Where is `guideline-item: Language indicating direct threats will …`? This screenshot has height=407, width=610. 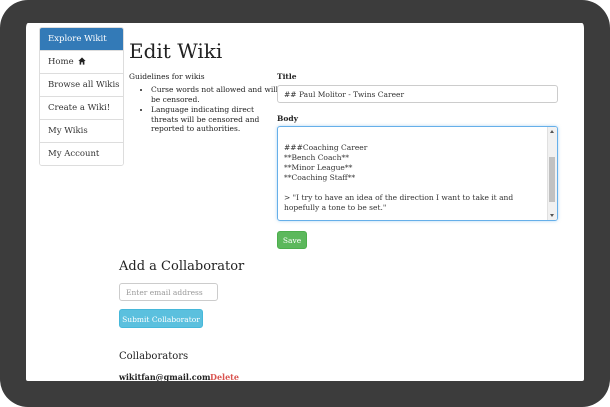
guideline-item: Language indicating direct threats will … is located at coordinates (216, 119).